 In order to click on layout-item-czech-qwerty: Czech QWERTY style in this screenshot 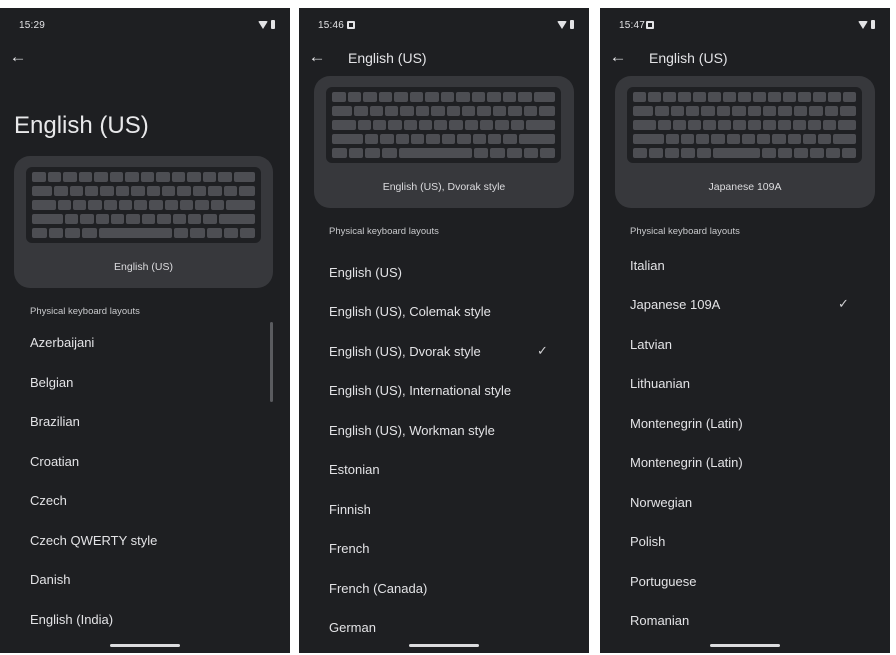, I will do `click(93, 540)`.